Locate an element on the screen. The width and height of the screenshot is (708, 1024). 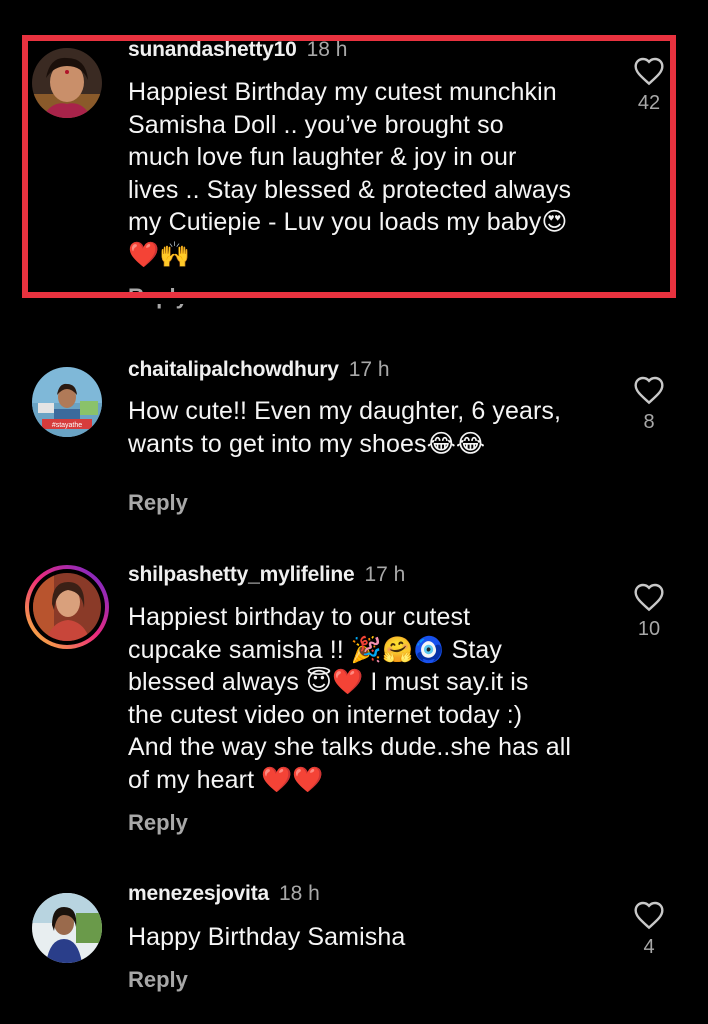
like-button: 8 is located at coordinates (649, 404).